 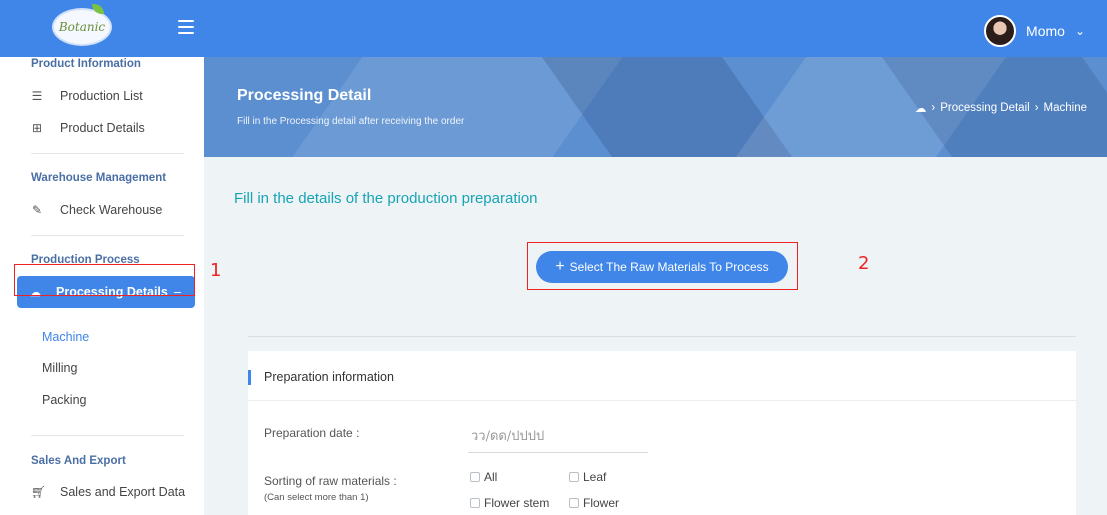 I want to click on cart-icon: 🛒︎, so click(x=39, y=492).